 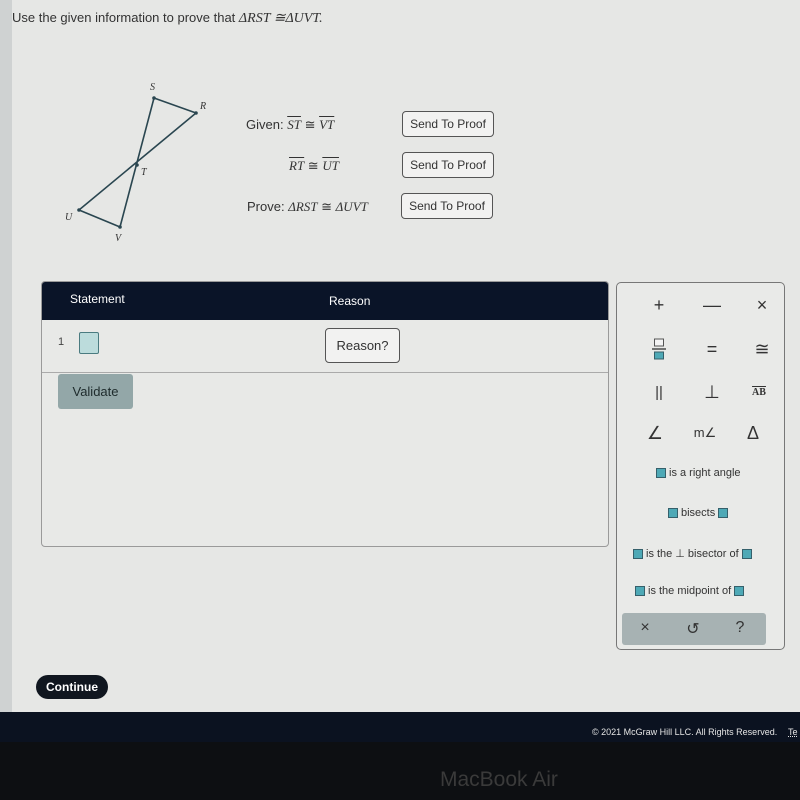 What do you see at coordinates (659, 392) in the screenshot?
I see `parallel-key: ||` at bounding box center [659, 392].